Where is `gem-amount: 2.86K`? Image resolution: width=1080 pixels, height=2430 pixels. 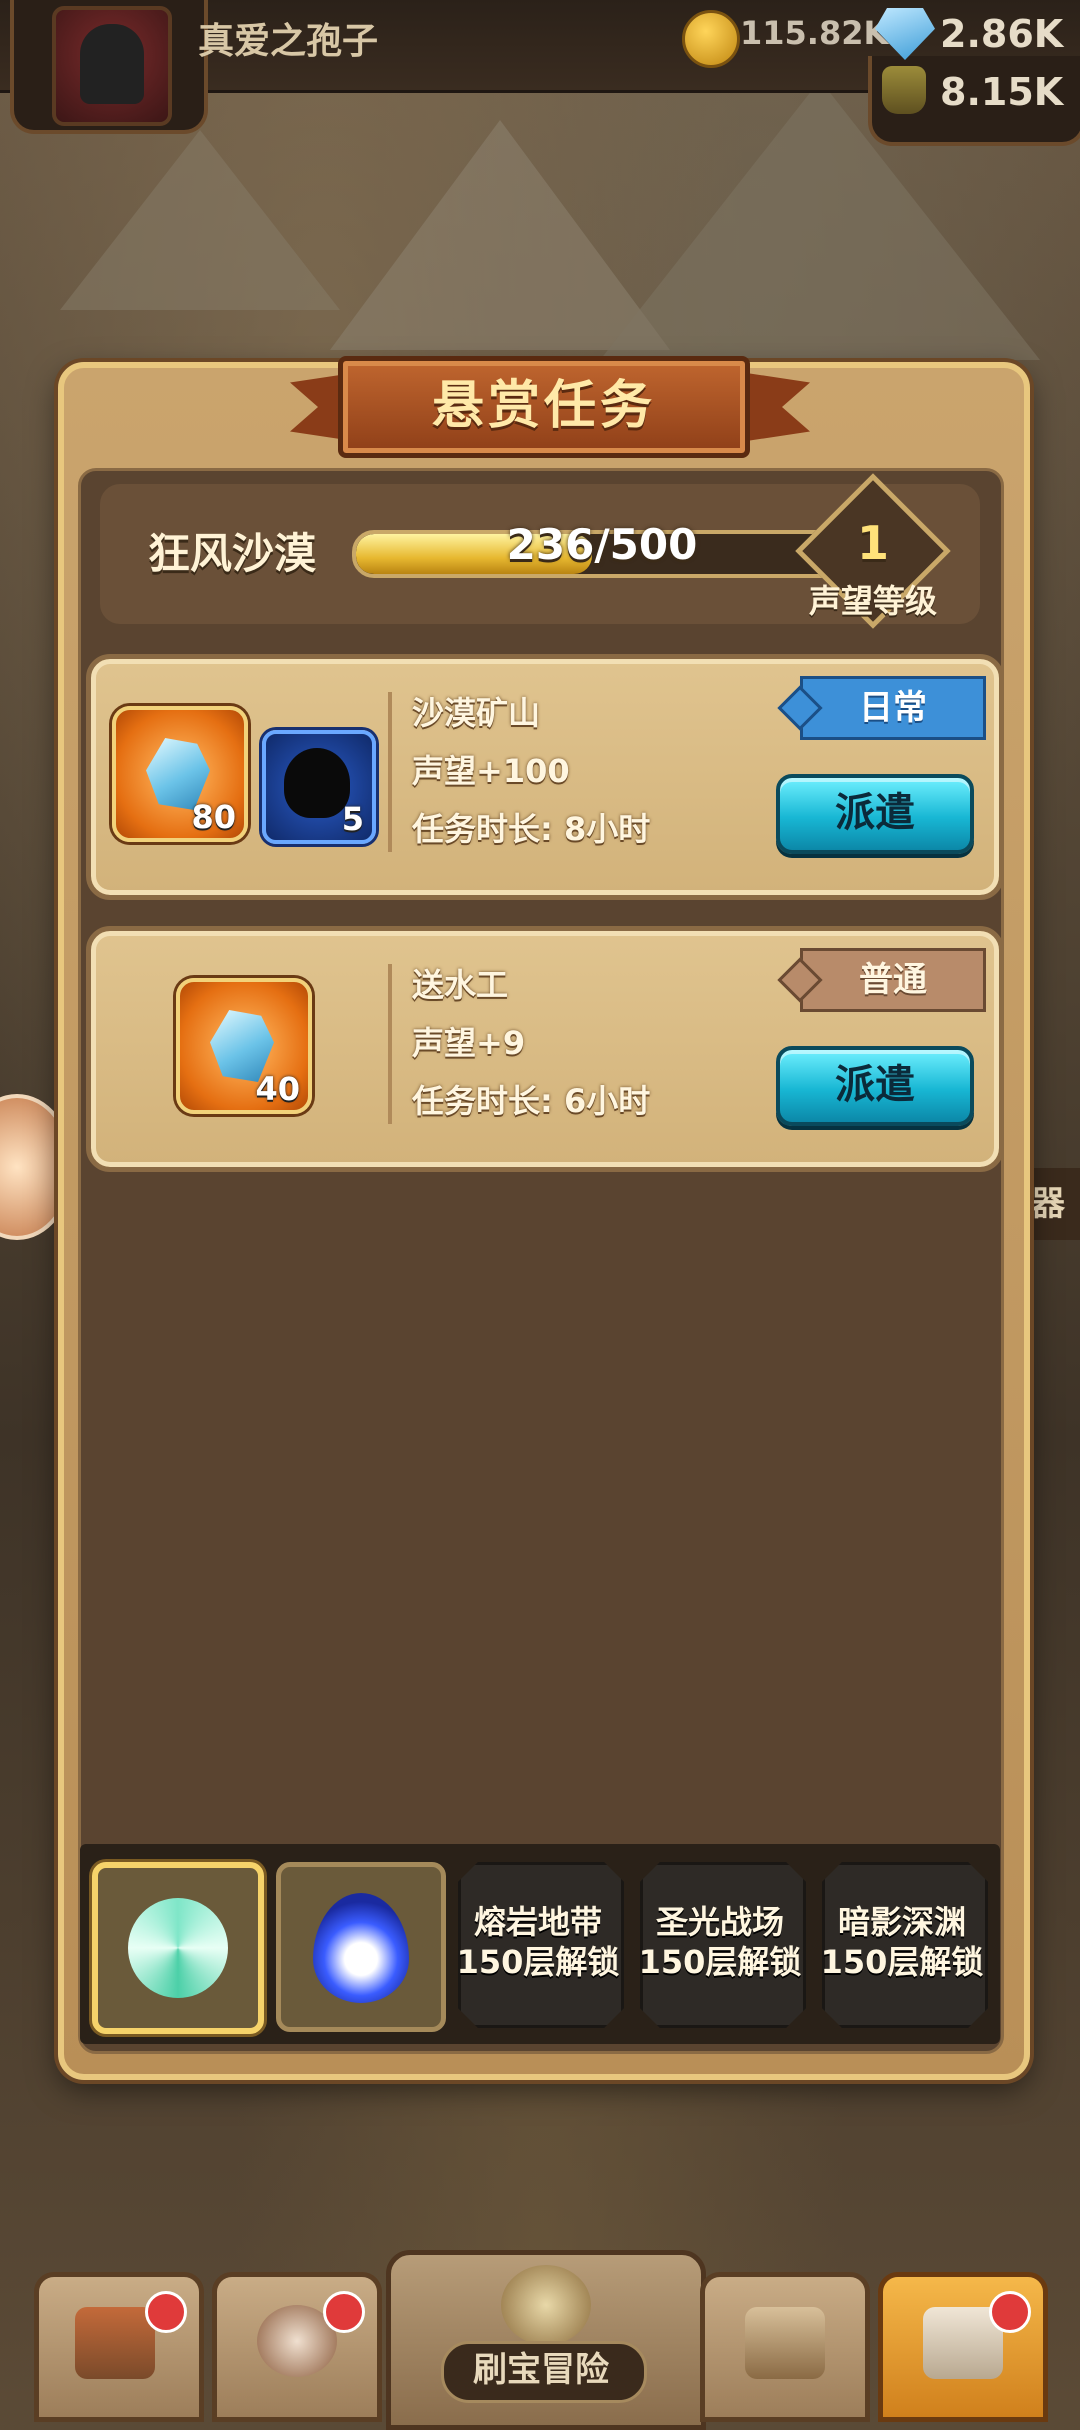
gem-amount: 2.86K is located at coordinates (1002, 34).